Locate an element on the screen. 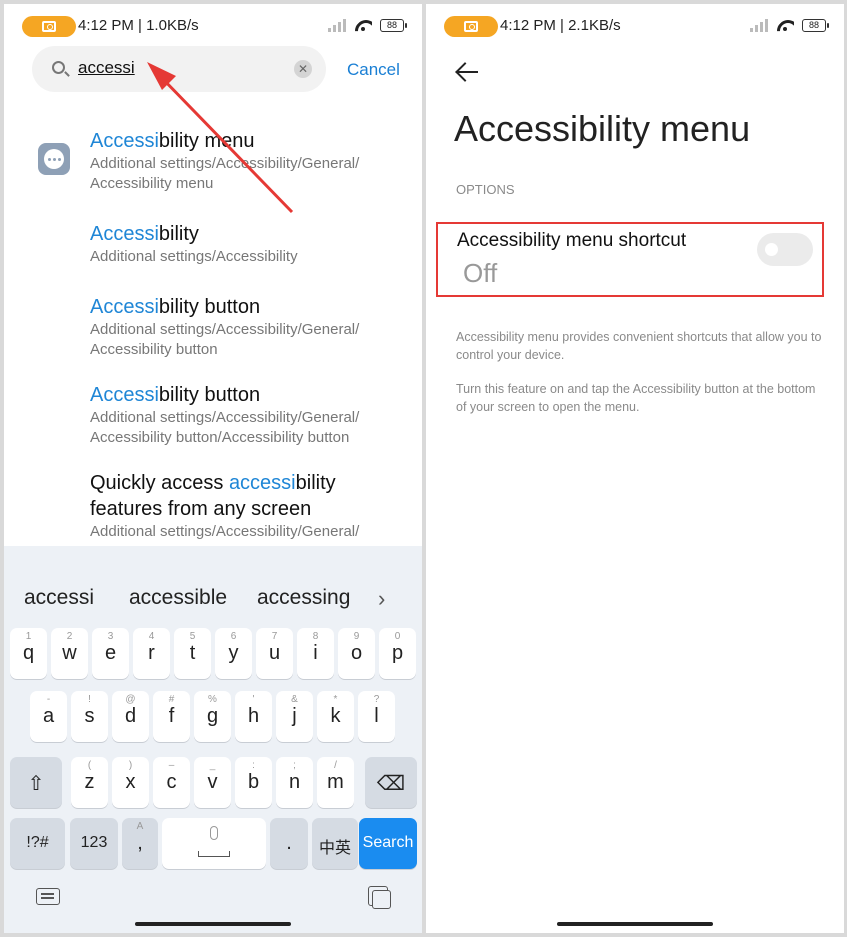  search-input: accessi is located at coordinates (106, 68).